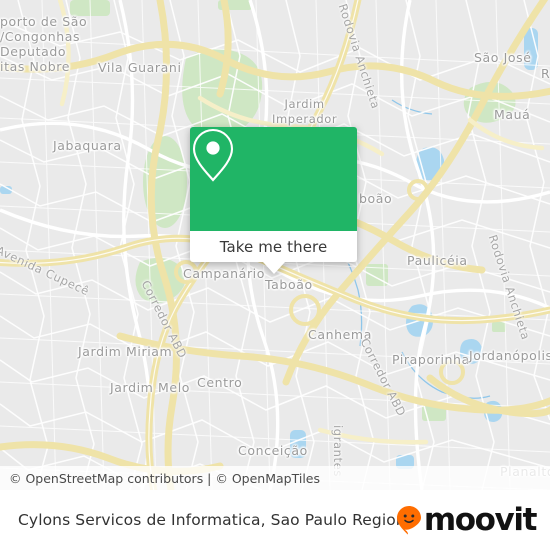  What do you see at coordinates (408, 520) in the screenshot?
I see `moovit-smiley-pin-icon` at bounding box center [408, 520].